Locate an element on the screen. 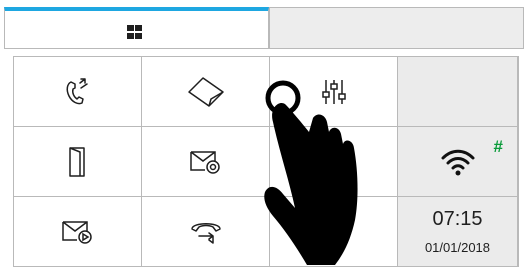 This screenshot has height=274, width=528. door-opener-button is located at coordinates (206, 92).